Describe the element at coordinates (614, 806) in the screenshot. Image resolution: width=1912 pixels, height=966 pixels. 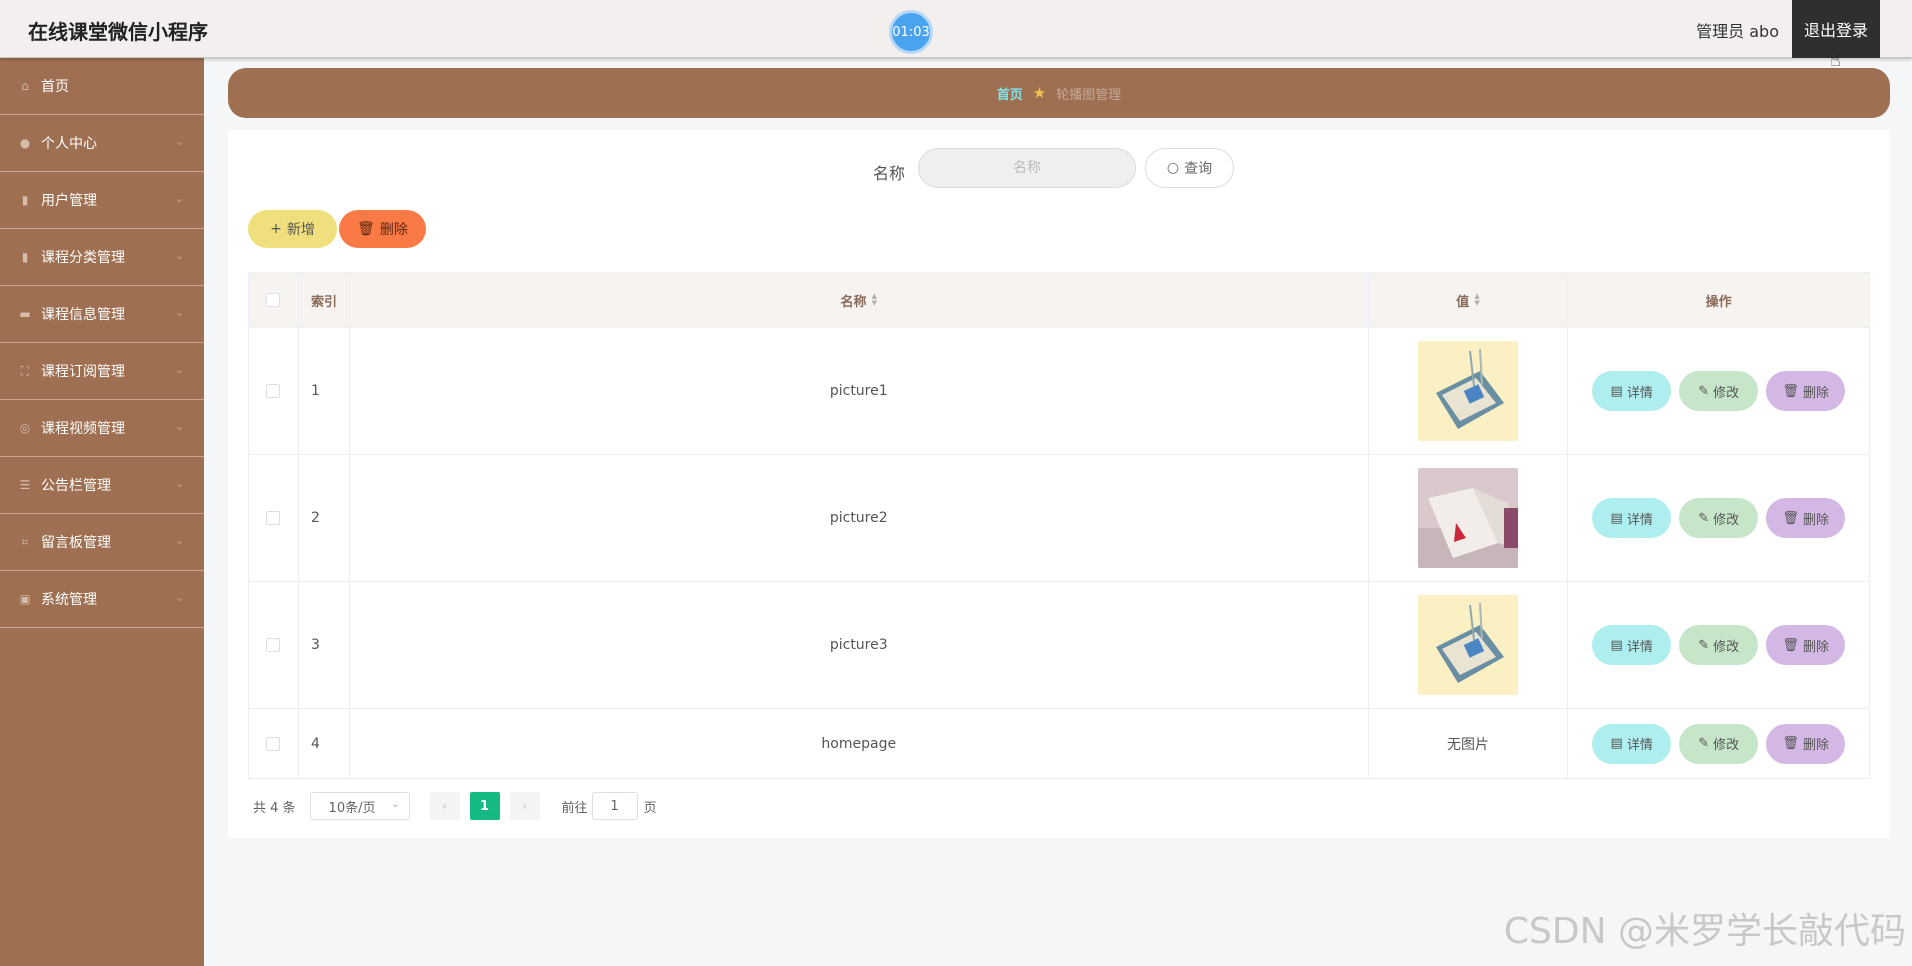
I see `goto-page-input: 1` at that location.